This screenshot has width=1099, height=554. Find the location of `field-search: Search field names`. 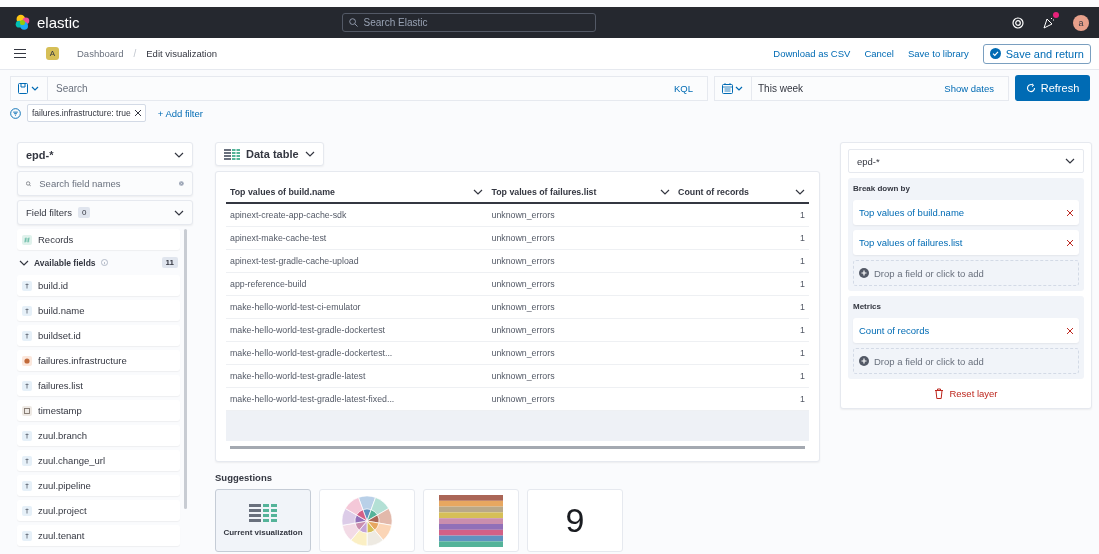

field-search: Search field names is located at coordinates (105, 183).